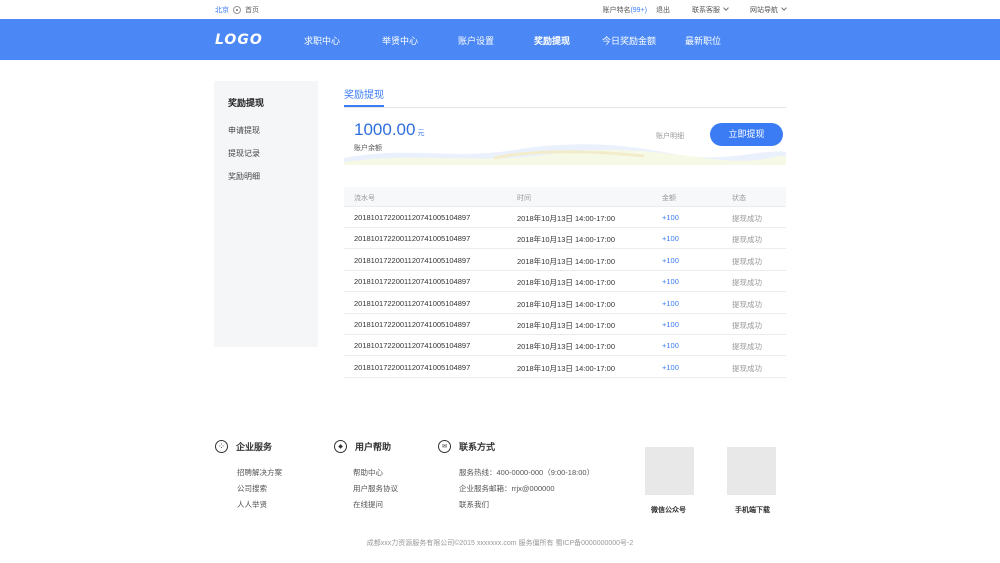  Describe the element at coordinates (364, 106) in the screenshot. I see `tab-active-indicator` at that location.